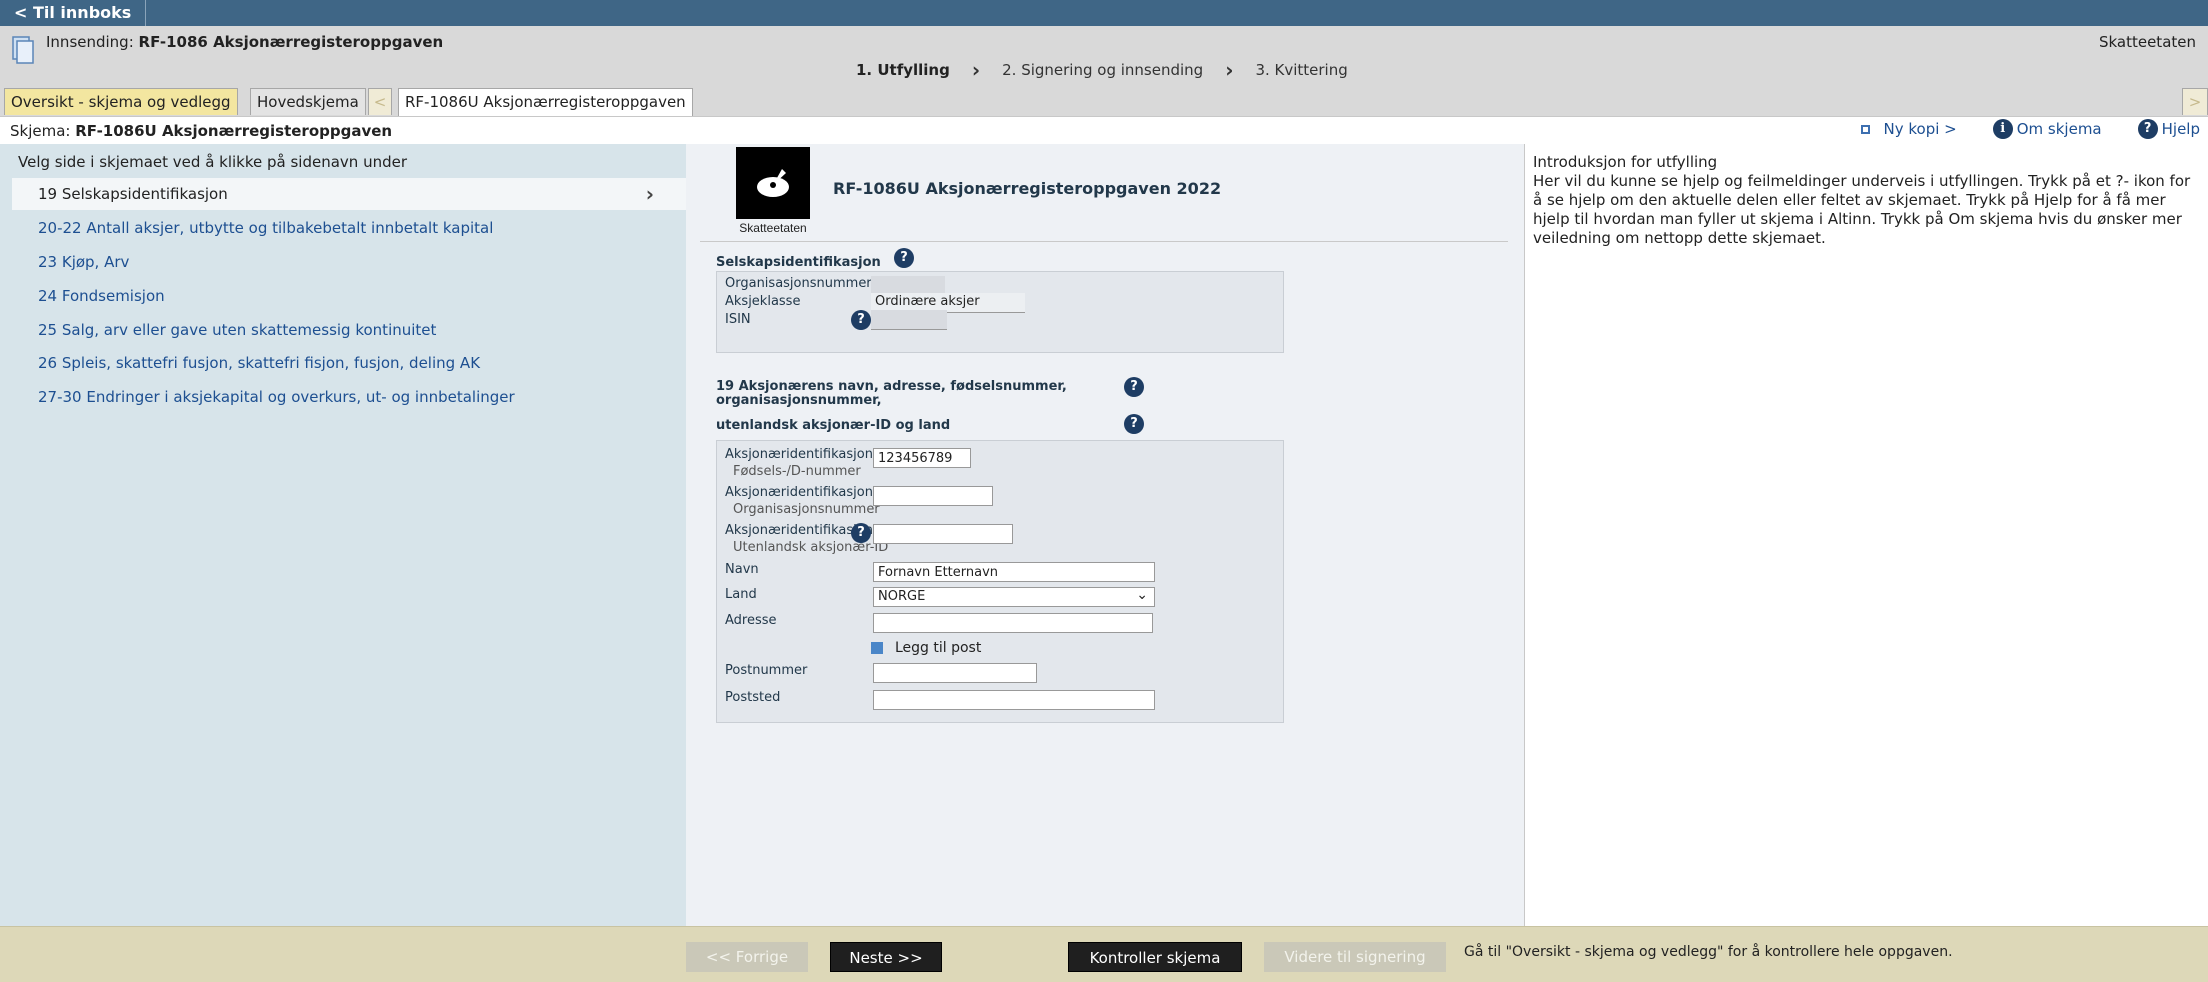  Describe the element at coordinates (234, 131) in the screenshot. I see `schema-name: RF-1086U Aksjonærregisteroppgaven` at that location.